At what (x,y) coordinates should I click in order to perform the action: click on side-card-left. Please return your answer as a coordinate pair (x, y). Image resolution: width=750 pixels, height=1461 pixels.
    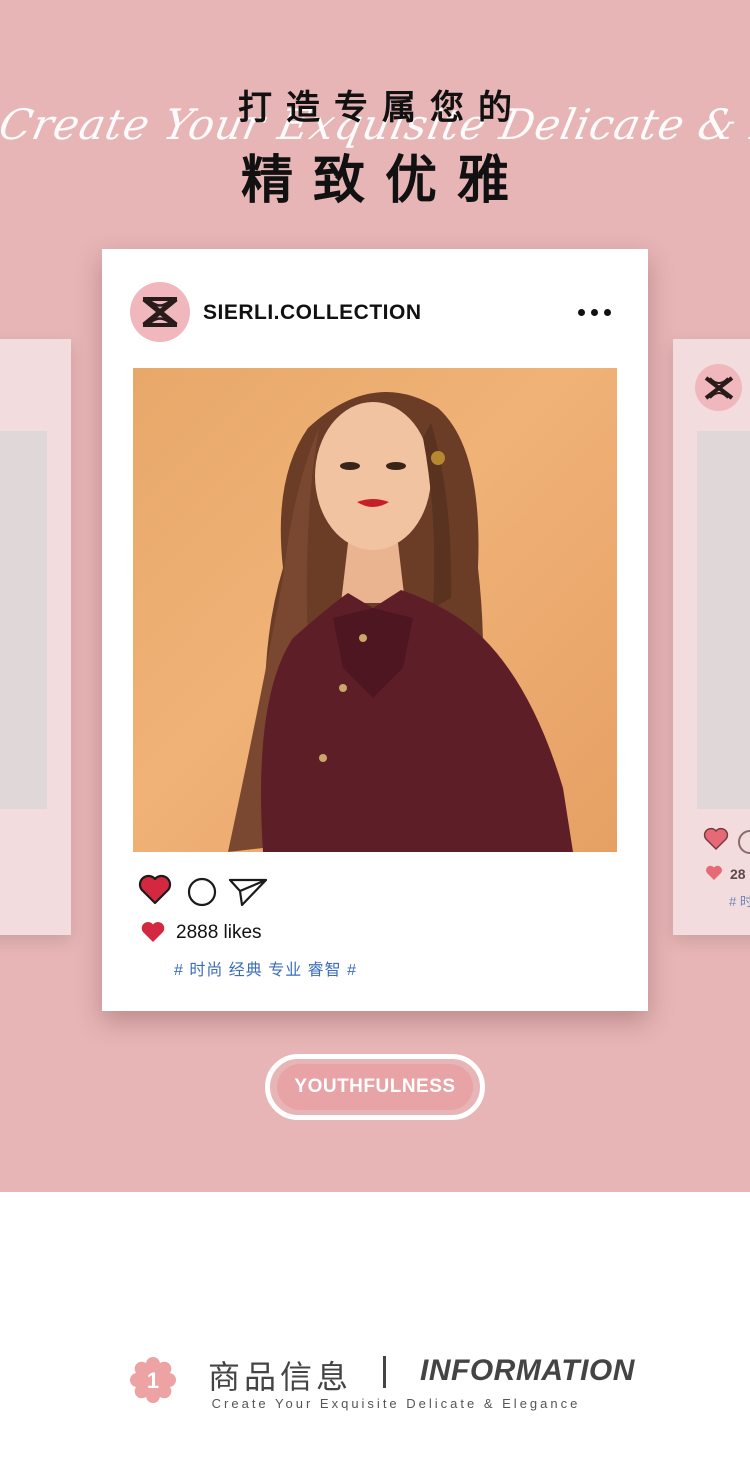
    Looking at the image, I should click on (35, 637).